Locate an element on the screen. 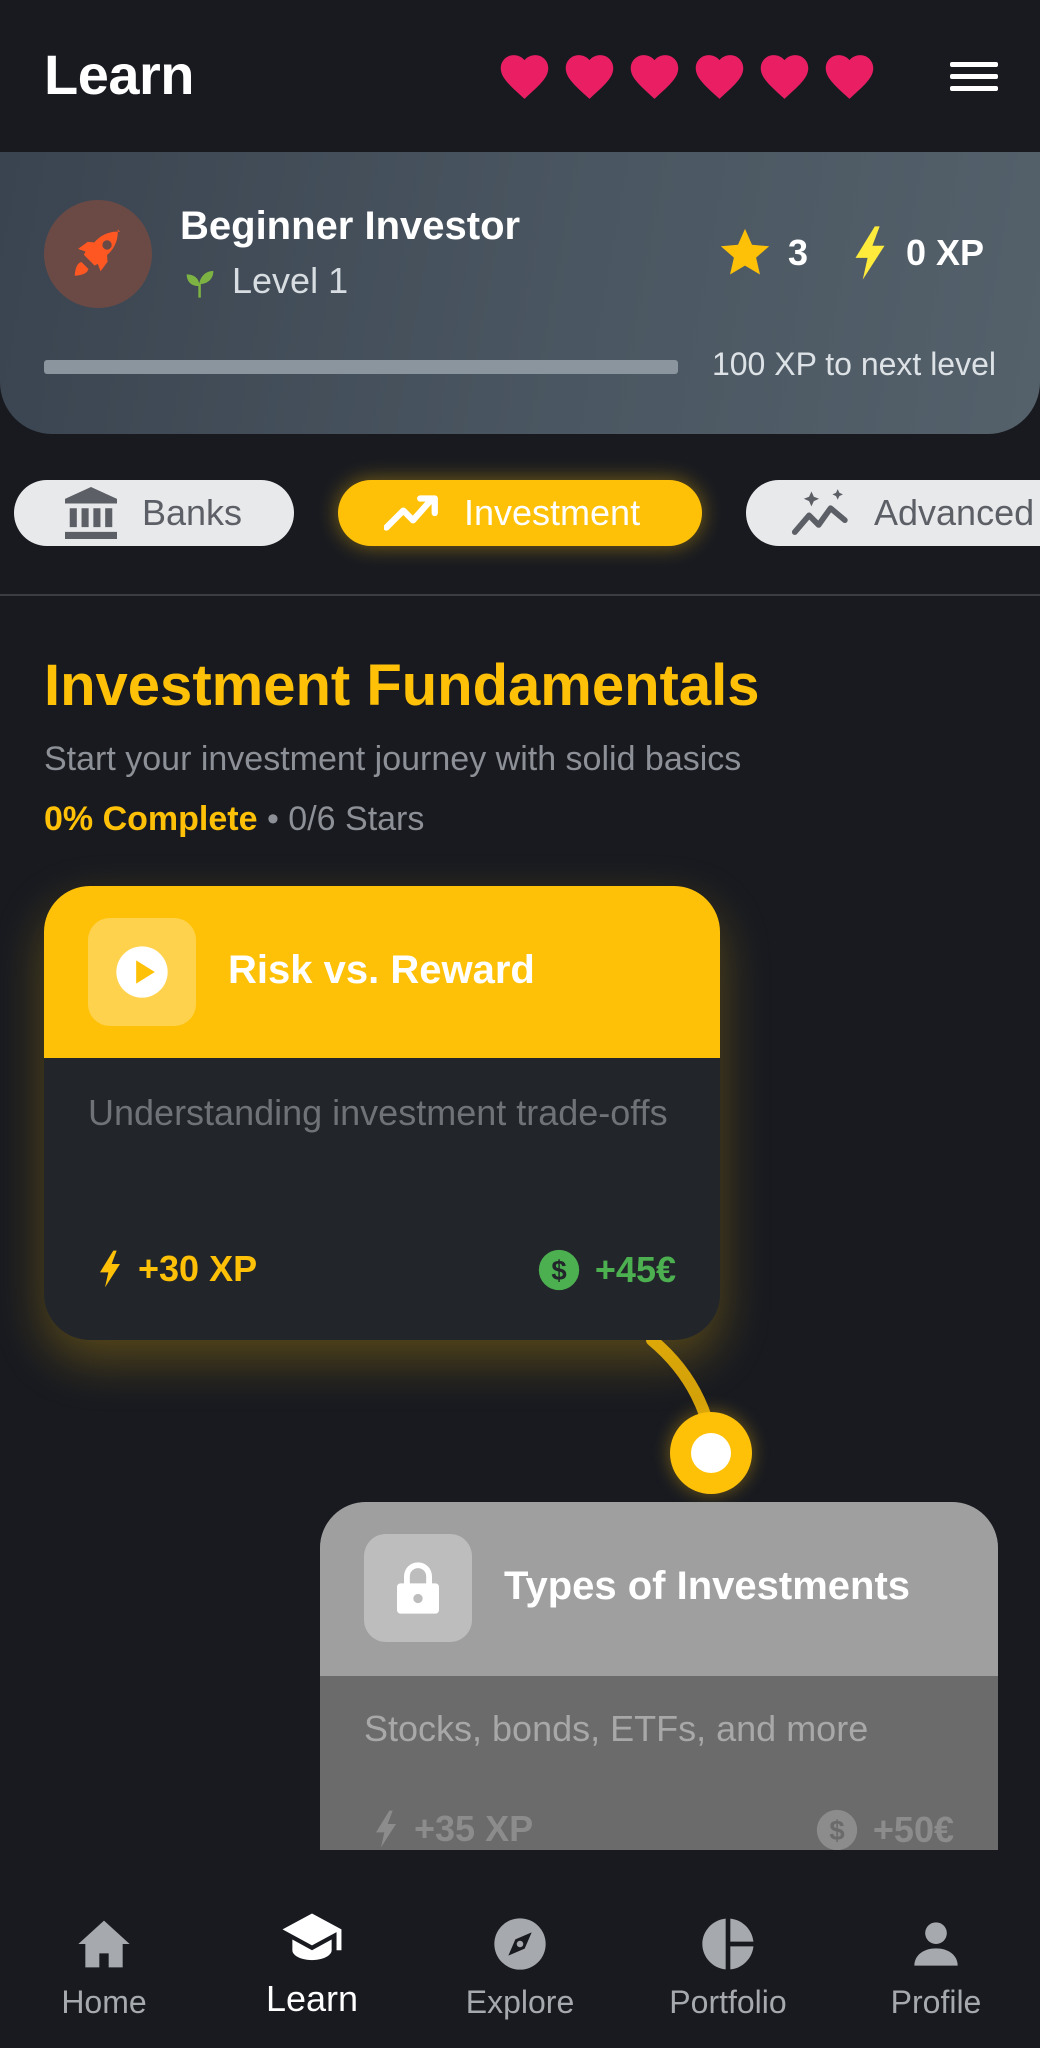  path-node is located at coordinates (711, 1453).